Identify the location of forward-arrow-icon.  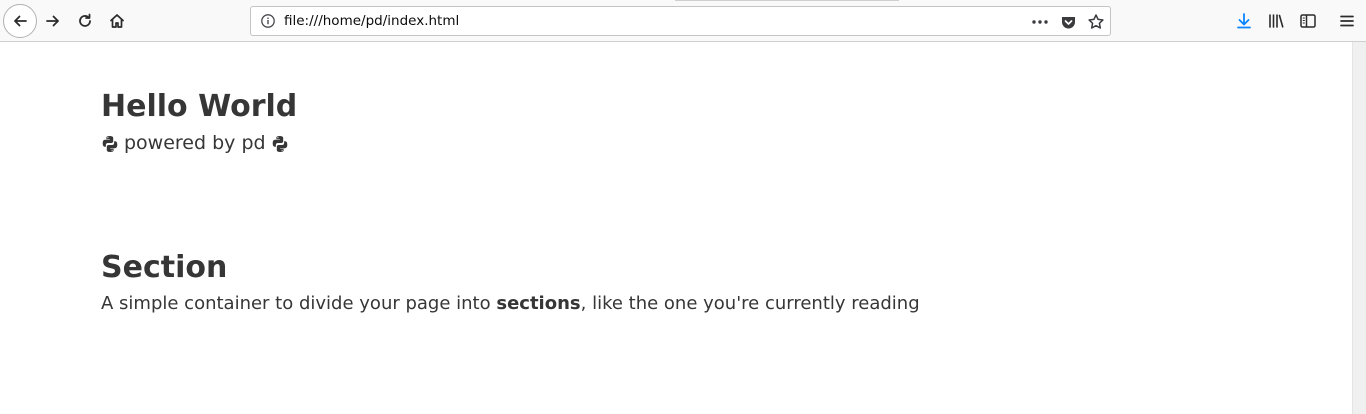
(52, 21).